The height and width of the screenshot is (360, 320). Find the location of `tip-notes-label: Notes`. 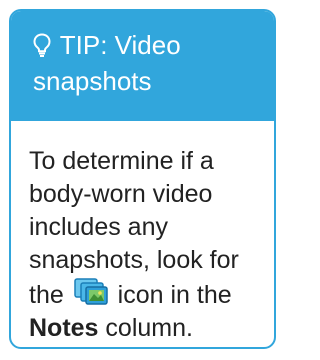

tip-notes-label: Notes is located at coordinates (64, 328).